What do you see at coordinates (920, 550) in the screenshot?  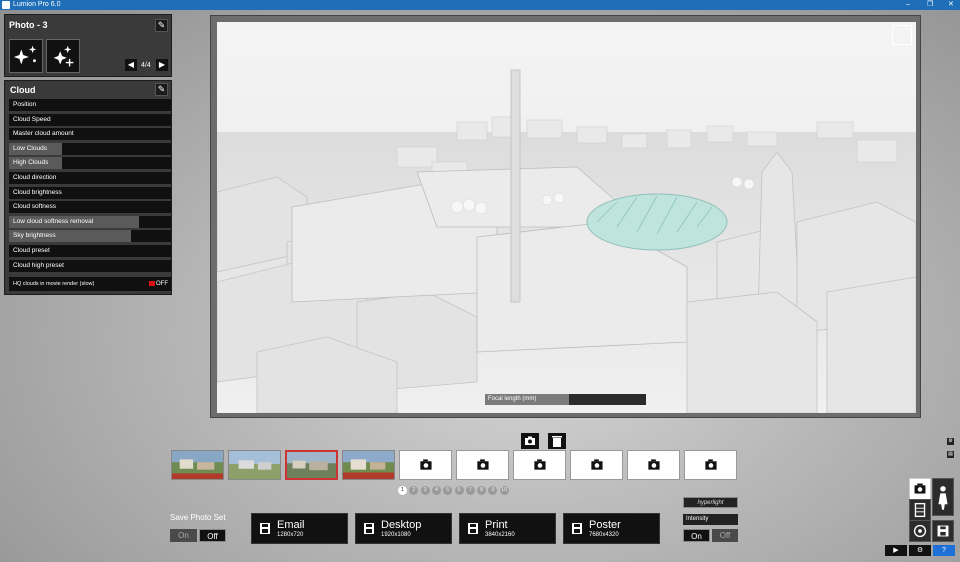 I see `settings-button: ⚙` at bounding box center [920, 550].